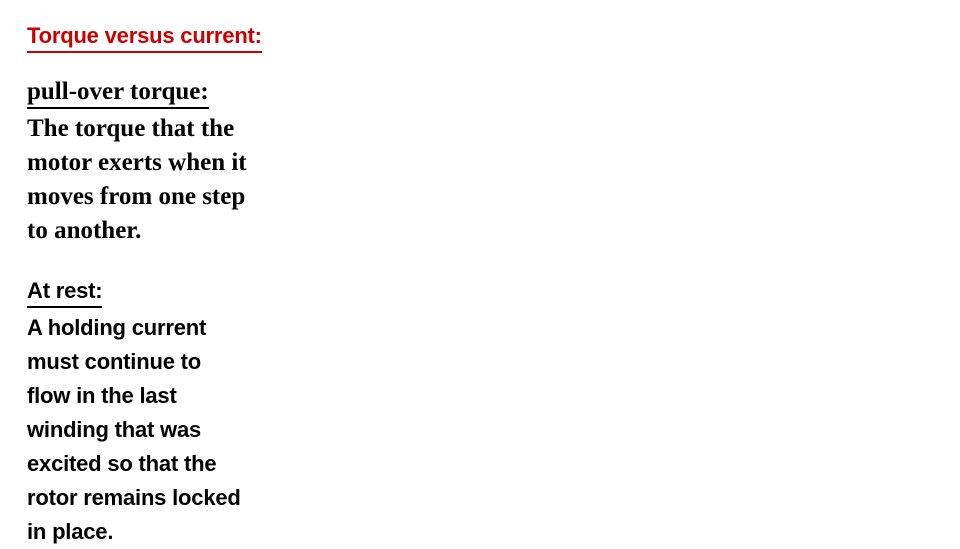 The width and height of the screenshot is (960, 549). Describe the element at coordinates (117, 327) in the screenshot. I see `body-line: A holding current` at that location.